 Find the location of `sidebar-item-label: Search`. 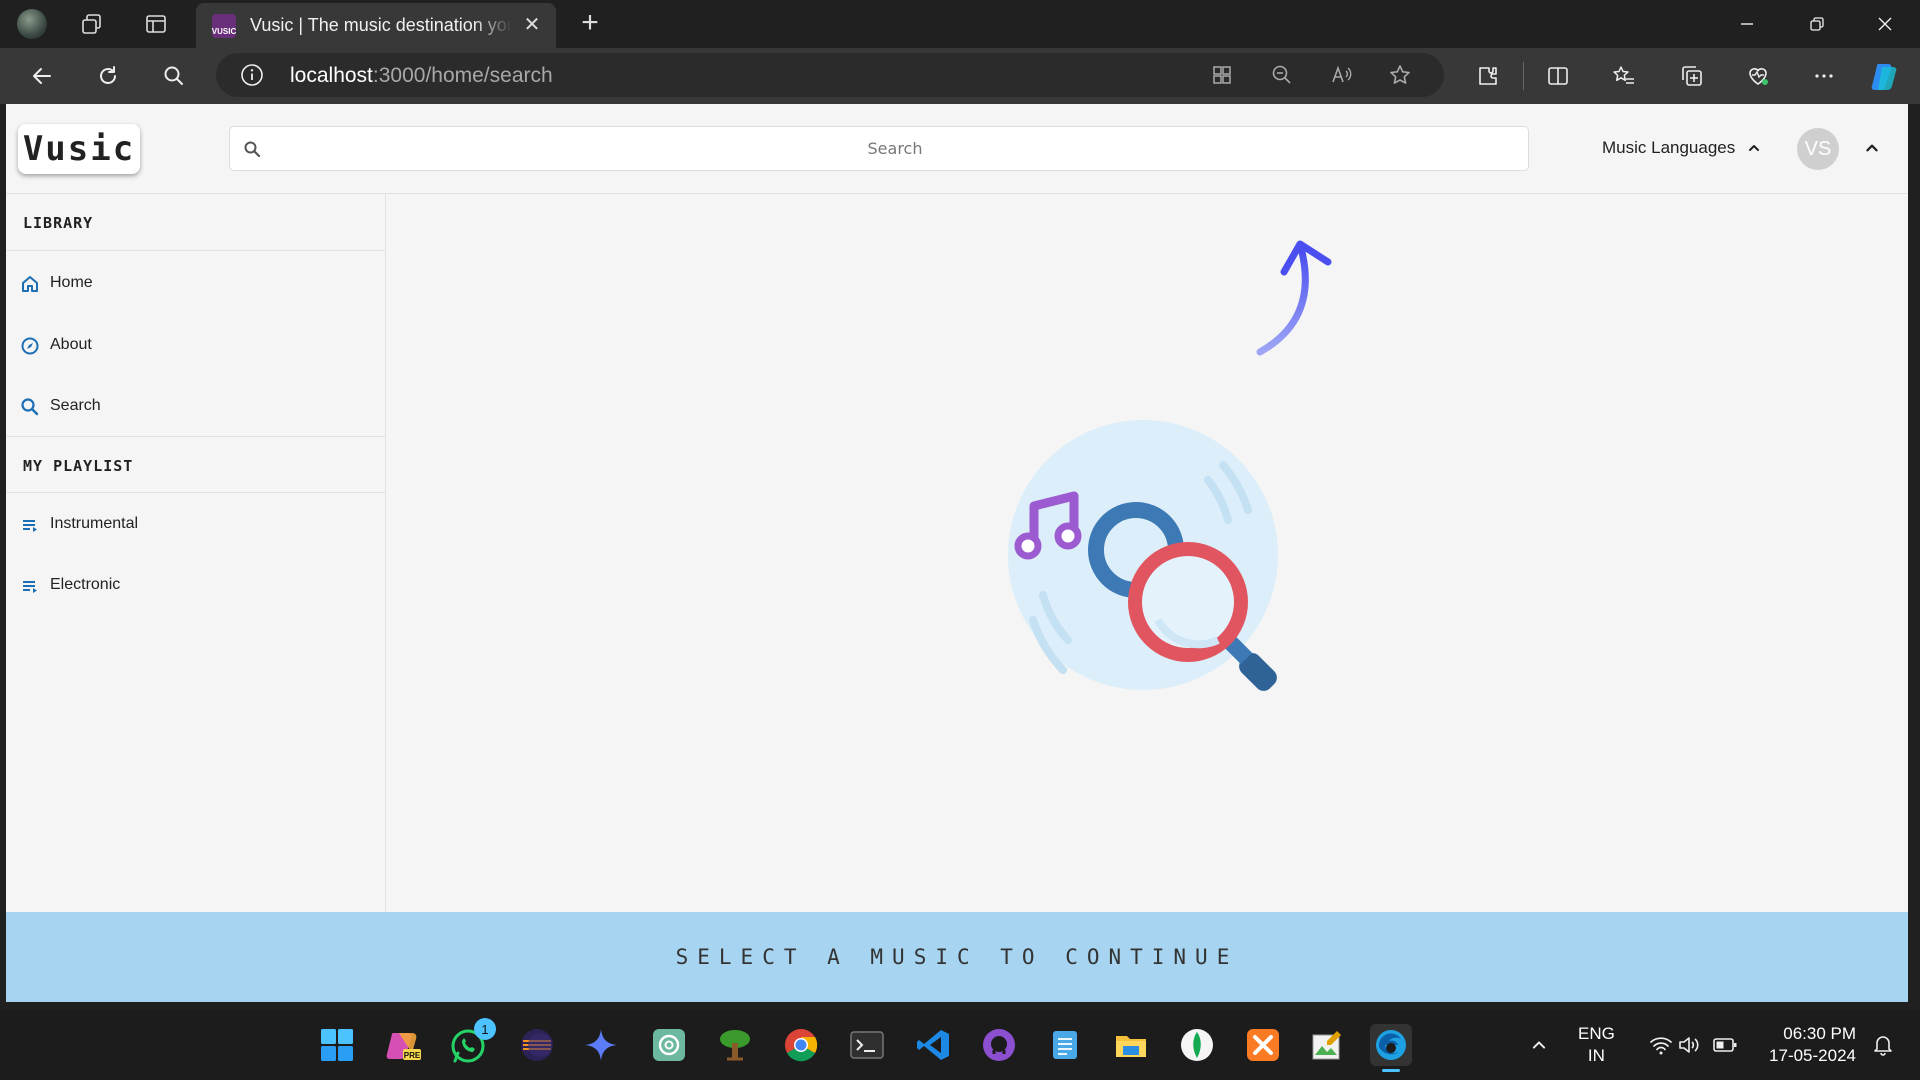

sidebar-item-label: Search is located at coordinates (75, 405).